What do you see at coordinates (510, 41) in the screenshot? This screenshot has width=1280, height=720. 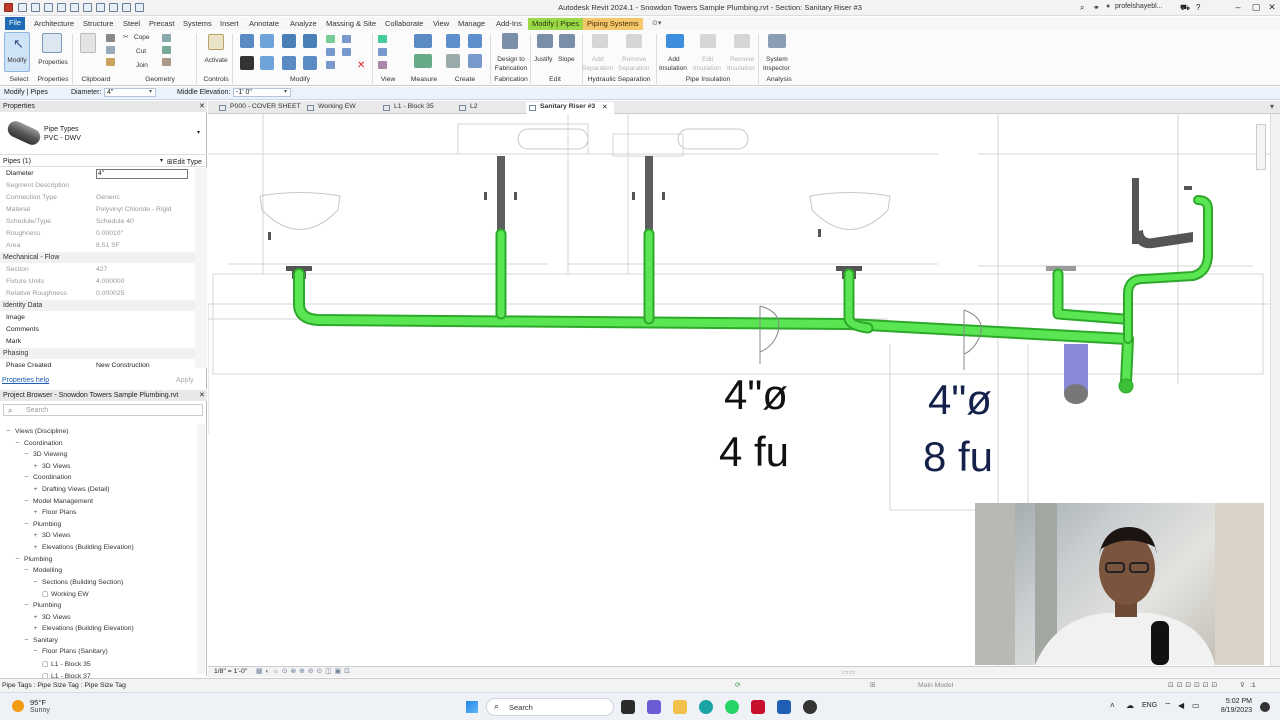 I see `design-to-fabrication-icon` at bounding box center [510, 41].